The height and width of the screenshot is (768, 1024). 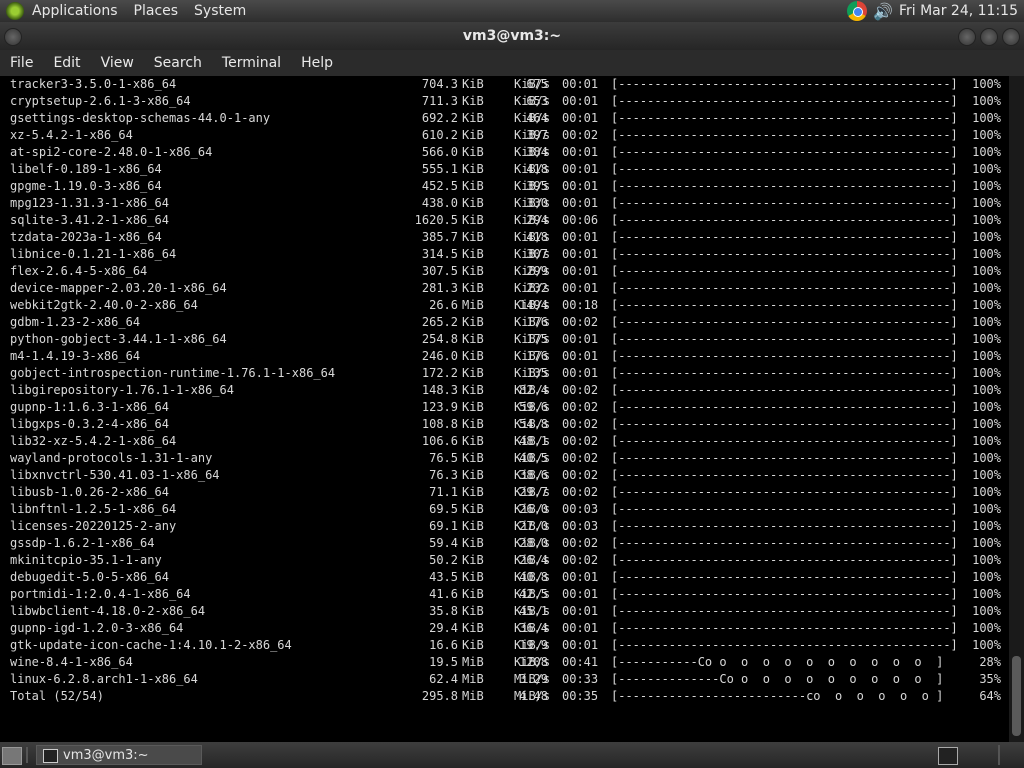 I want to click on line-name: gssdp-1.6.2-1-x86_64, so click(x=82, y=543).